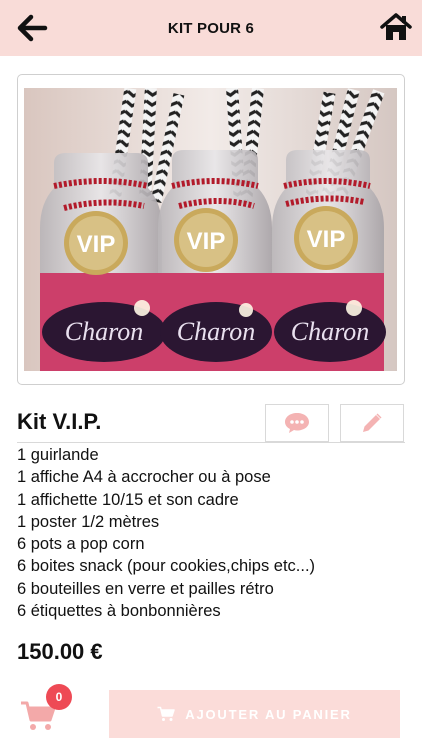 Image resolution: width=422 pixels, height=750 pixels. I want to click on photo-name-text-2: Charon, so click(216, 331).